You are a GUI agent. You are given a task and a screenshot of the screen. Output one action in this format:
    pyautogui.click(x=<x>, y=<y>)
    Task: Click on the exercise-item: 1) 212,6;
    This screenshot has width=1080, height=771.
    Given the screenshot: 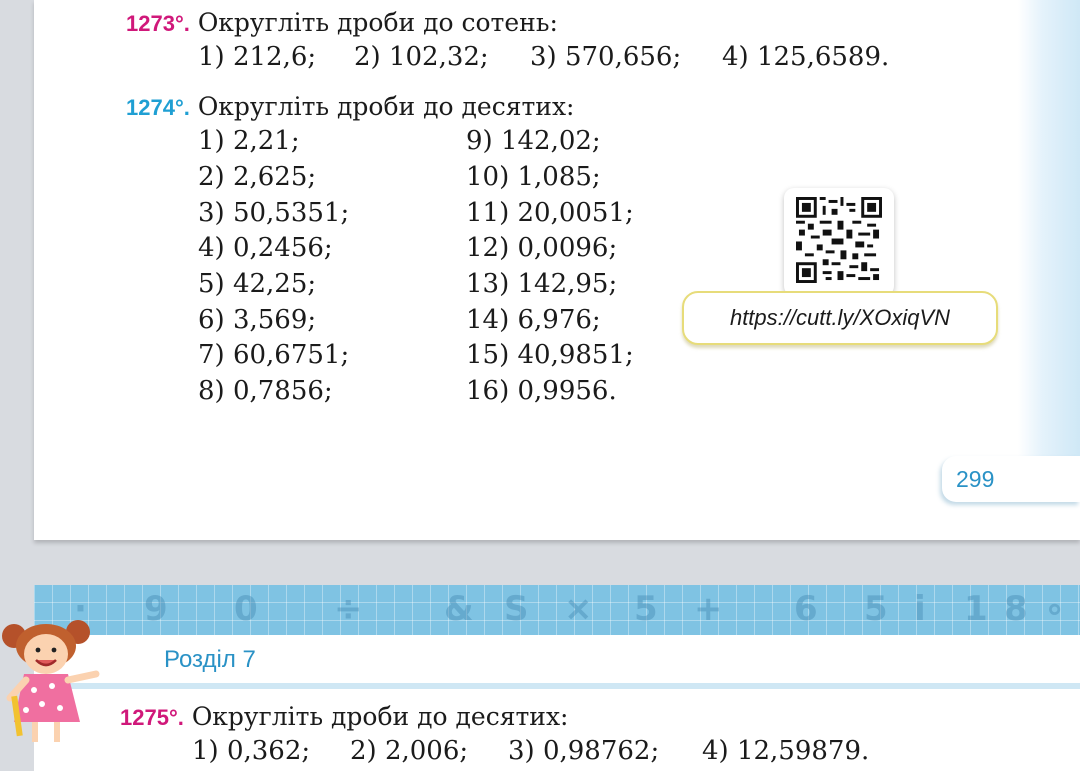 What is the action you would take?
    pyautogui.click(x=257, y=57)
    